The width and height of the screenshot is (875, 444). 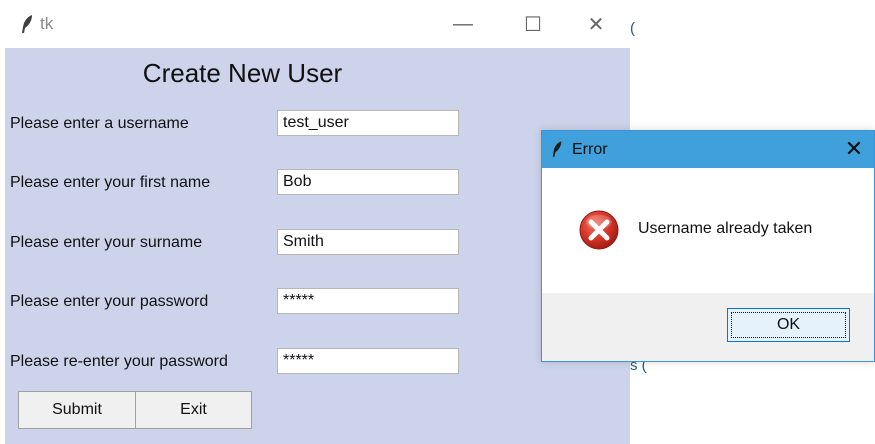 What do you see at coordinates (109, 301) in the screenshot?
I see `password-label: Please enter your password` at bounding box center [109, 301].